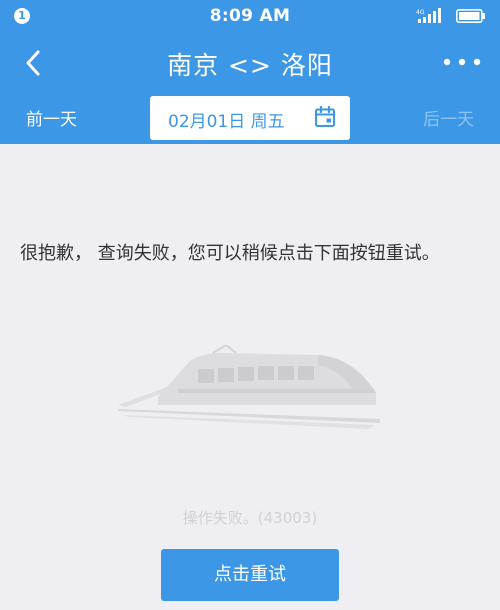 This screenshot has width=500, height=610. Describe the element at coordinates (428, 15) in the screenshot. I see `signal-icon: 4G` at that location.